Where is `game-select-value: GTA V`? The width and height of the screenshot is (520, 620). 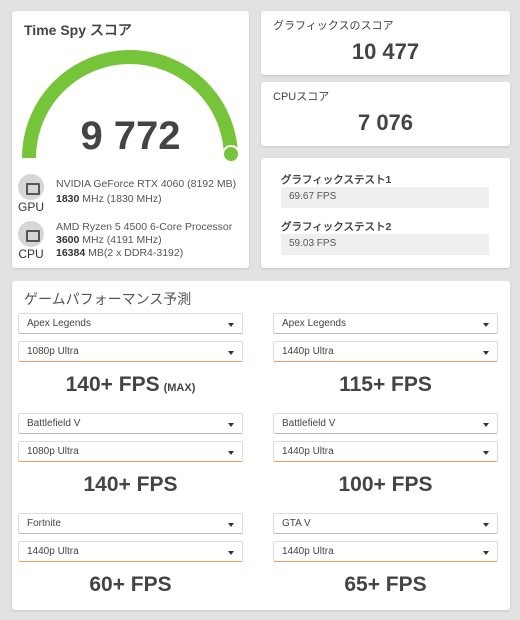 game-select-value: GTA V is located at coordinates (296, 523).